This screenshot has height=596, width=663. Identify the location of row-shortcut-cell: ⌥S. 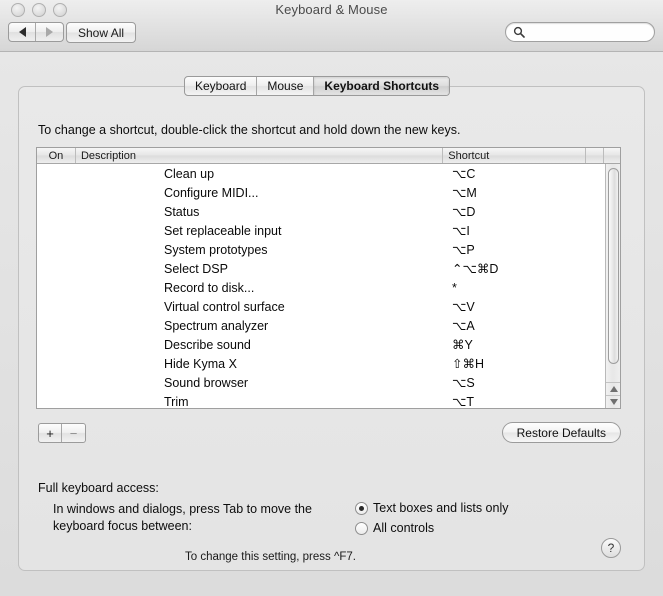
(515, 382).